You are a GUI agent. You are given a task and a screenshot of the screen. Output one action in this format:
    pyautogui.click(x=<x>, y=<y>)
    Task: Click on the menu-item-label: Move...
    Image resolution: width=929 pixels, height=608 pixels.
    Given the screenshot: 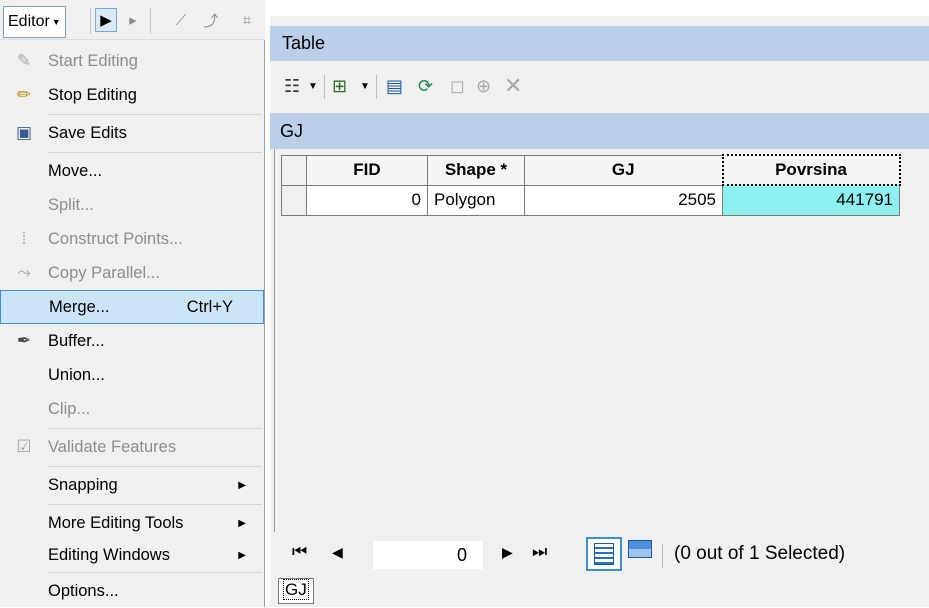 What is the action you would take?
    pyautogui.click(x=75, y=170)
    